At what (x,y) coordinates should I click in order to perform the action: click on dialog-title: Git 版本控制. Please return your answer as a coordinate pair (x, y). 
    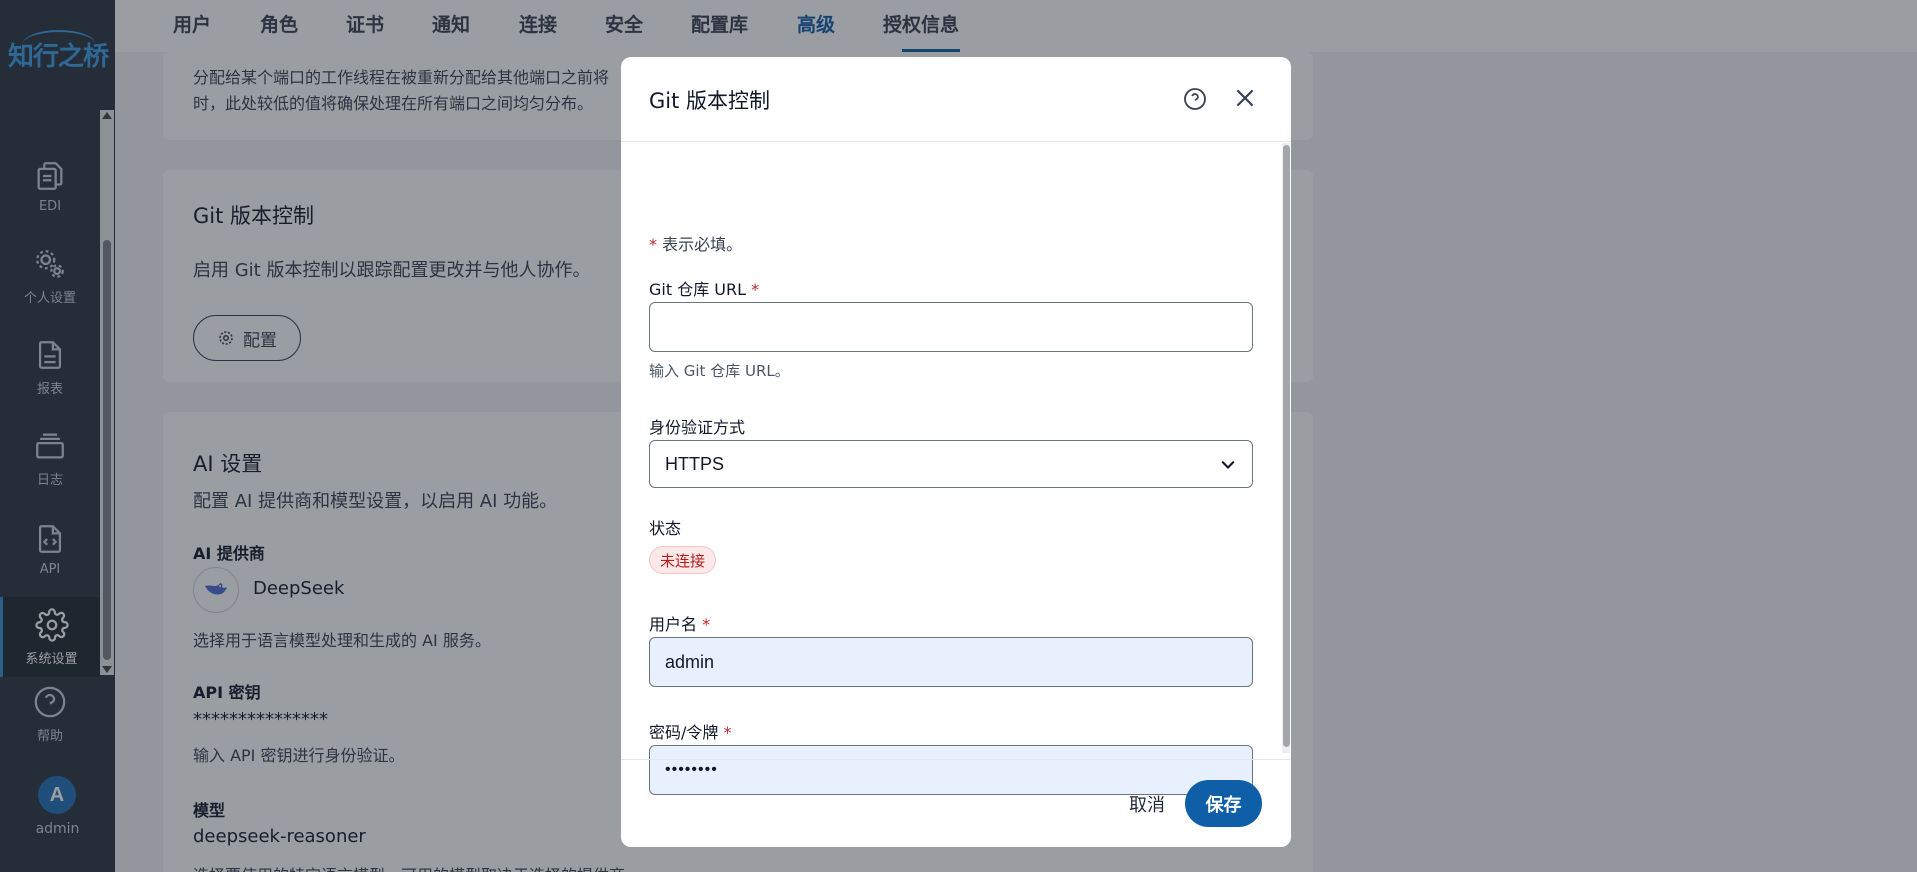
    Looking at the image, I should click on (710, 101).